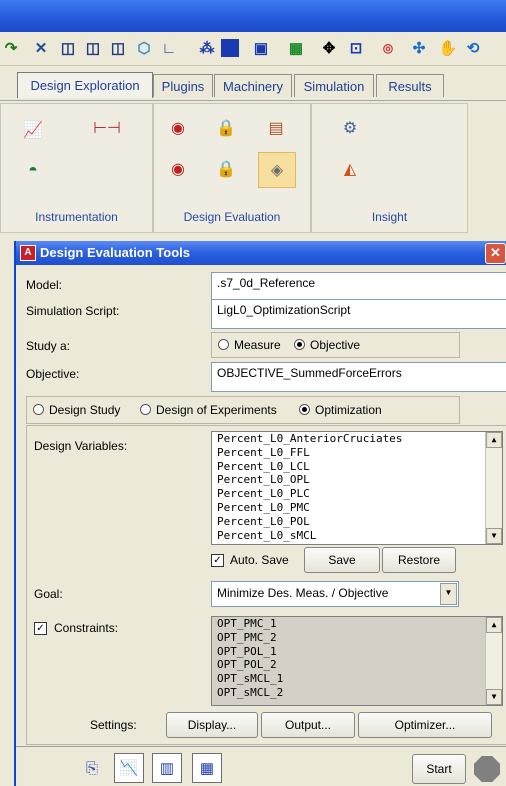 The width and height of the screenshot is (506, 786). Describe the element at coordinates (419, 560) in the screenshot. I see `restore-button: Restore` at that location.